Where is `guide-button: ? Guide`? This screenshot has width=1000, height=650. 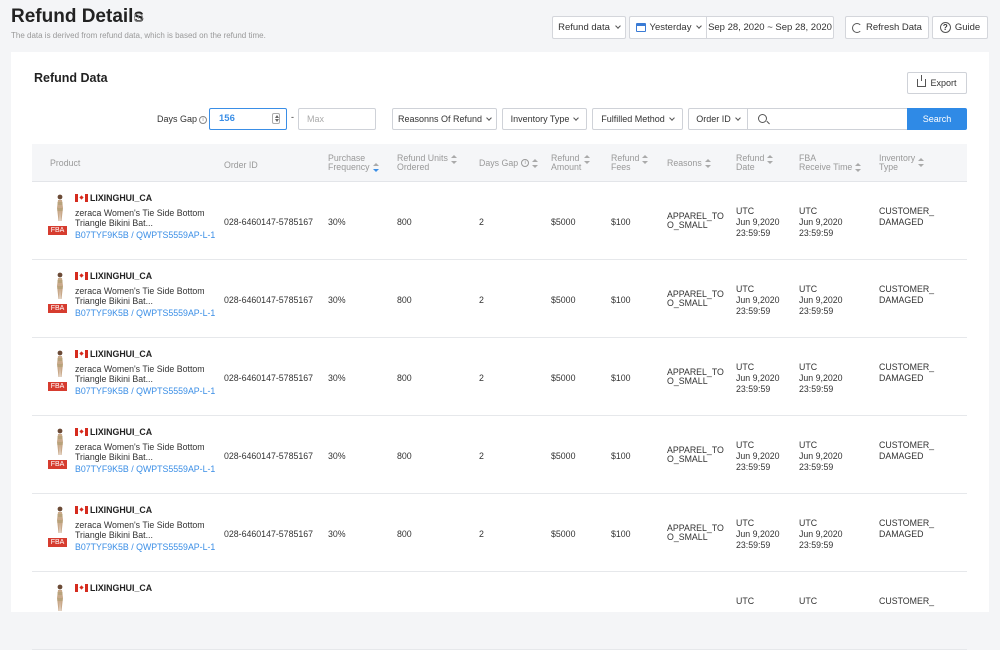 guide-button: ? Guide is located at coordinates (960, 27).